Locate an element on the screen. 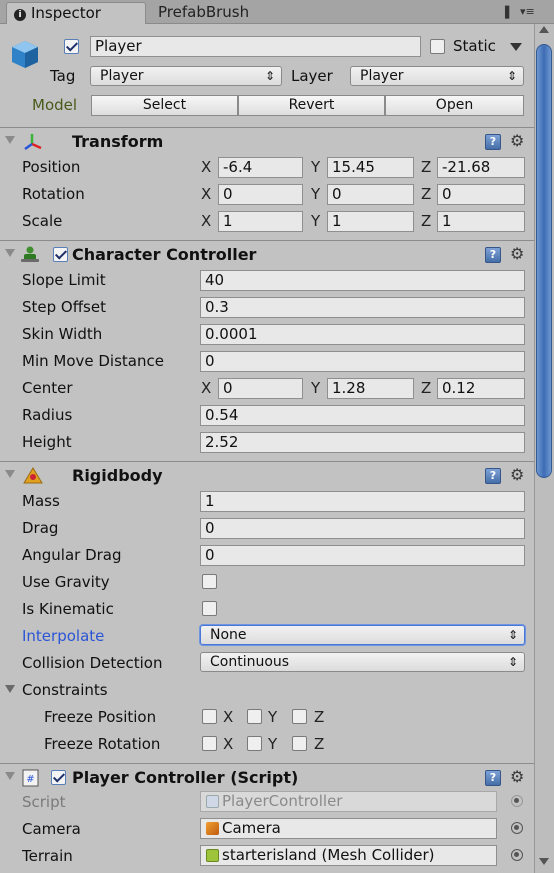 Image resolution: width=554 pixels, height=873 pixels. player-controller-enabled-checkbox is located at coordinates (58, 777).